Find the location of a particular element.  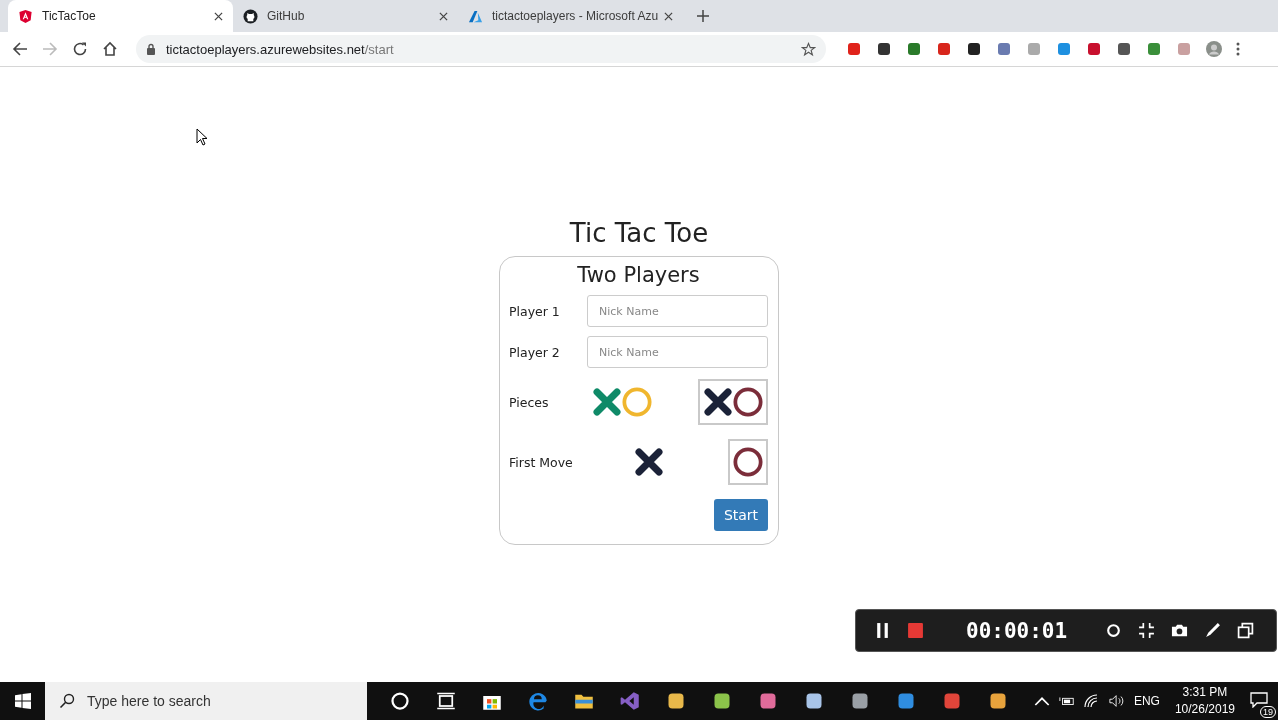

reload-icon is located at coordinates (80, 49).